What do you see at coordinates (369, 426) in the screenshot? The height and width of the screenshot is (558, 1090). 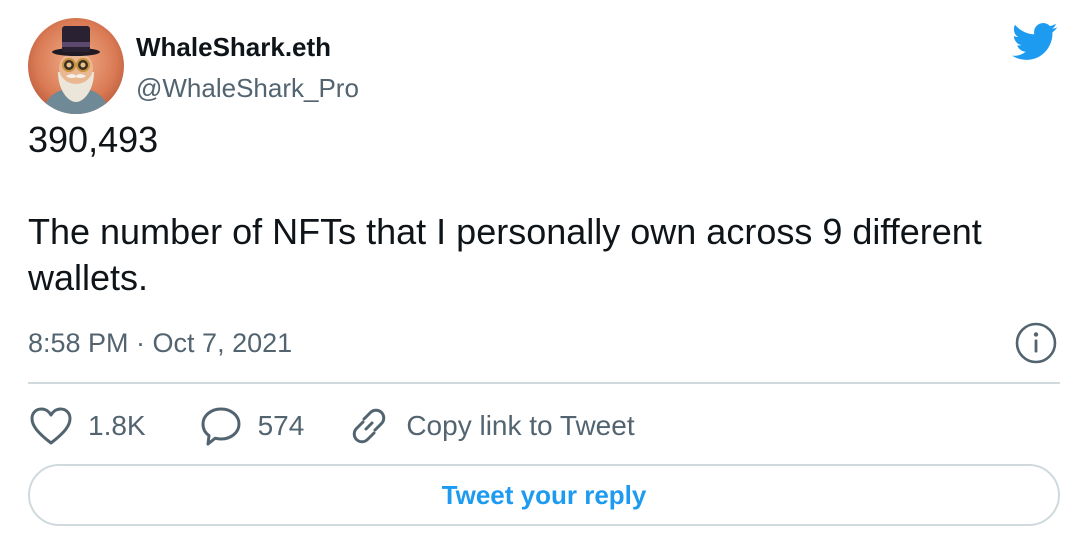 I see `link-icon` at bounding box center [369, 426].